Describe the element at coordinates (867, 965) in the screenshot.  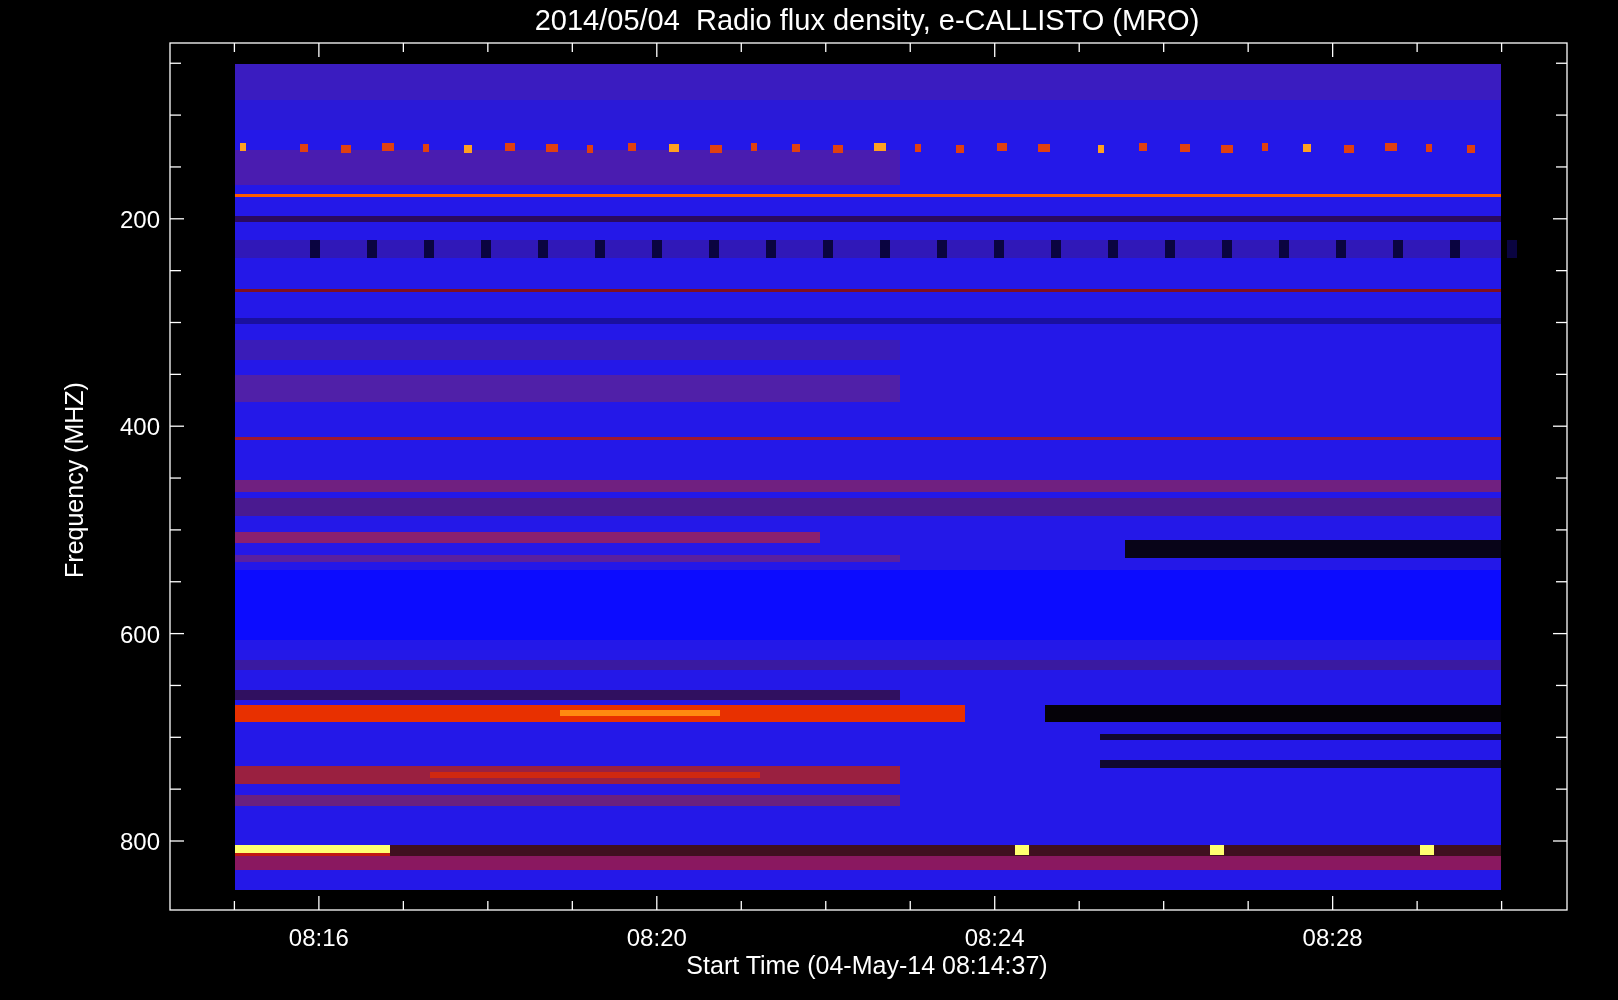
I see `x-axis-label: Start Time (04-May-14 08:14:37)` at that location.